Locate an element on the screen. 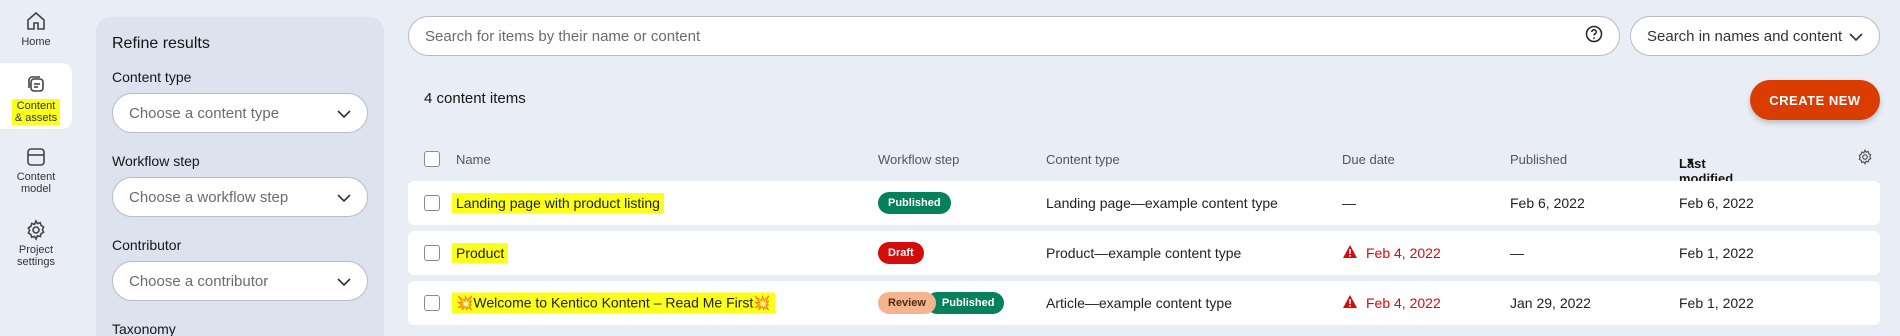  contributor-select: Choose a contributor is located at coordinates (240, 281).